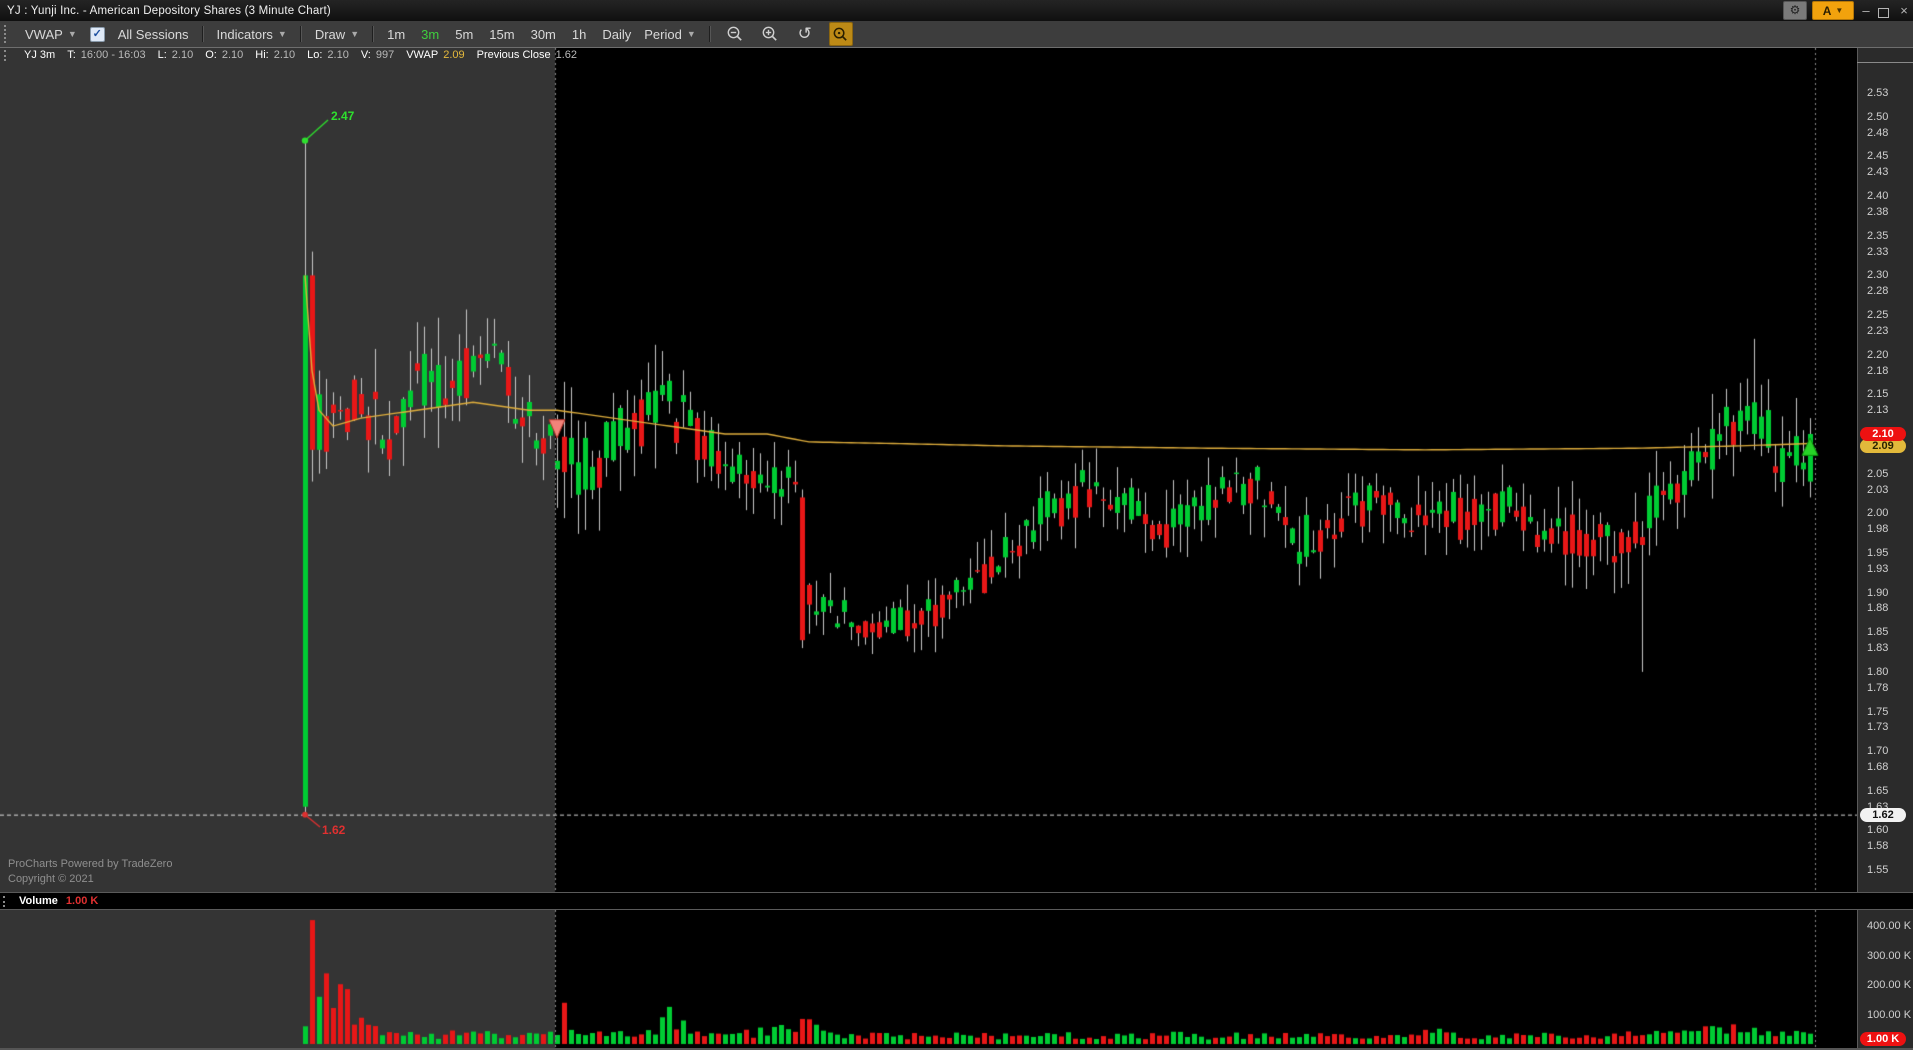  I want to click on reset-zoom-icon: ↺, so click(804, 33).